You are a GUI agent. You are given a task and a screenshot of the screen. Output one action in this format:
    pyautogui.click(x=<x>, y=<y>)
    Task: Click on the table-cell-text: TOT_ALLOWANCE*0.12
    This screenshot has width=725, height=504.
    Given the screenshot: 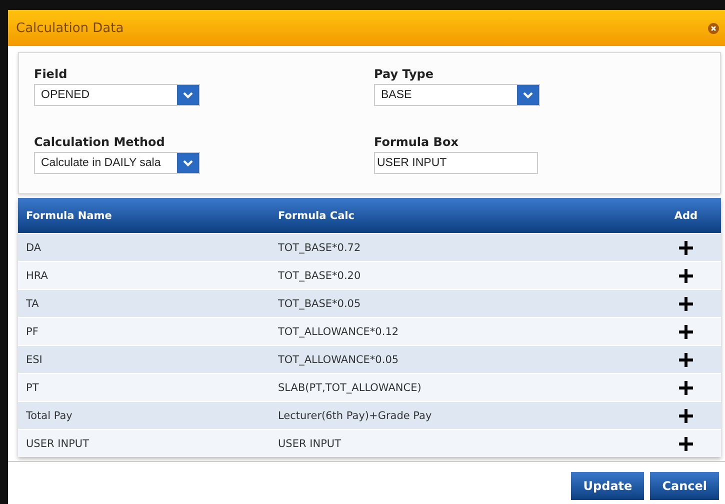 What is the action you would take?
    pyautogui.click(x=338, y=332)
    